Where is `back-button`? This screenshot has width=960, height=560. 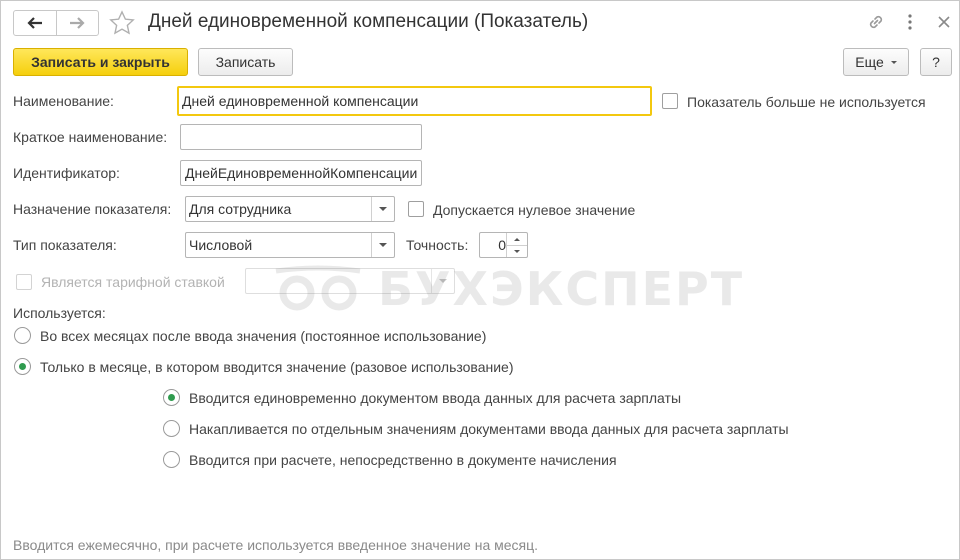
back-button is located at coordinates (35, 23).